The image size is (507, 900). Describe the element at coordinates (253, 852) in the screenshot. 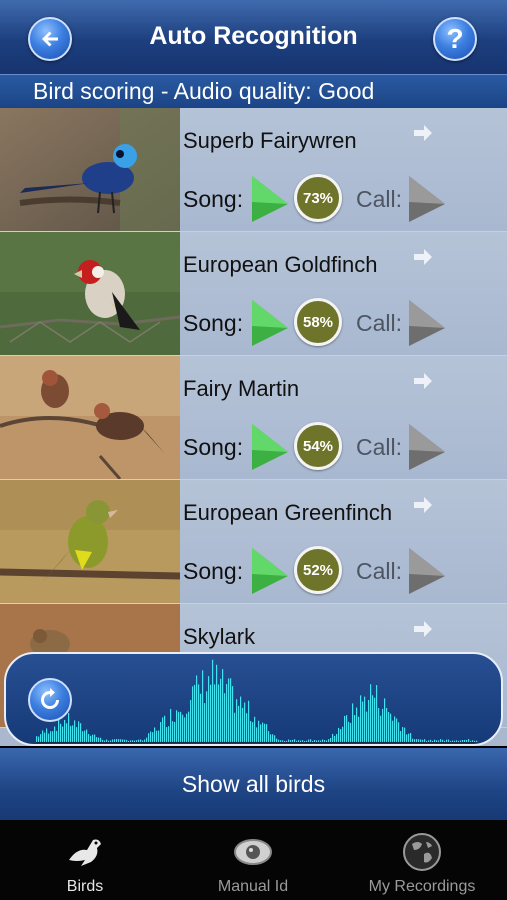

I see `eye-icon` at that location.